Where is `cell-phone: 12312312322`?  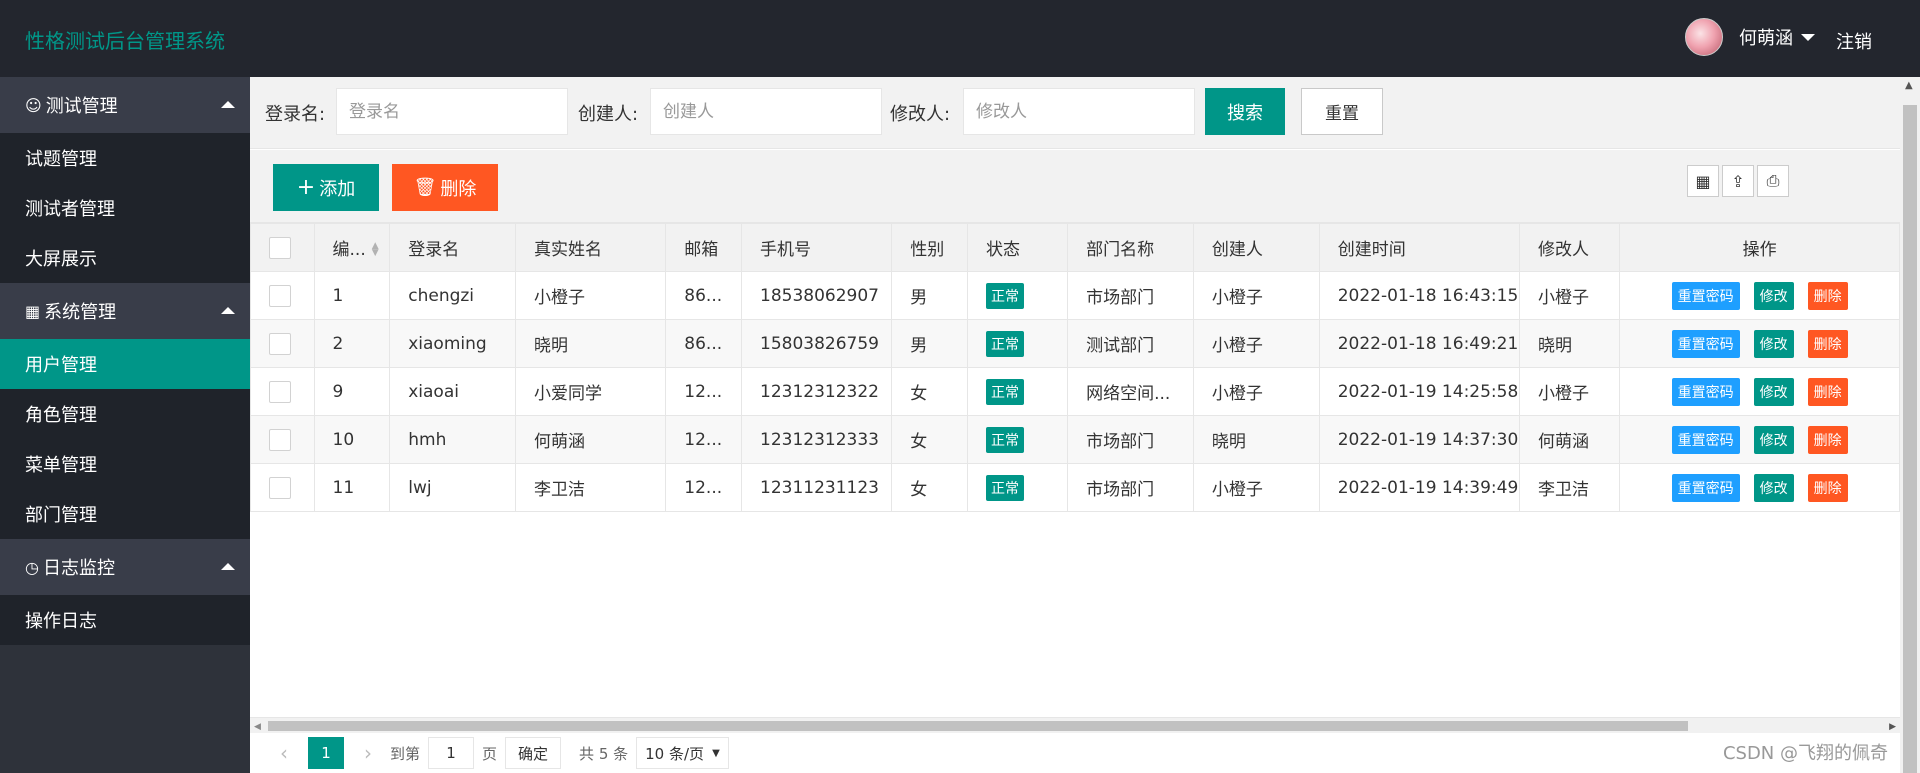 cell-phone: 12312312322 is located at coordinates (816, 391).